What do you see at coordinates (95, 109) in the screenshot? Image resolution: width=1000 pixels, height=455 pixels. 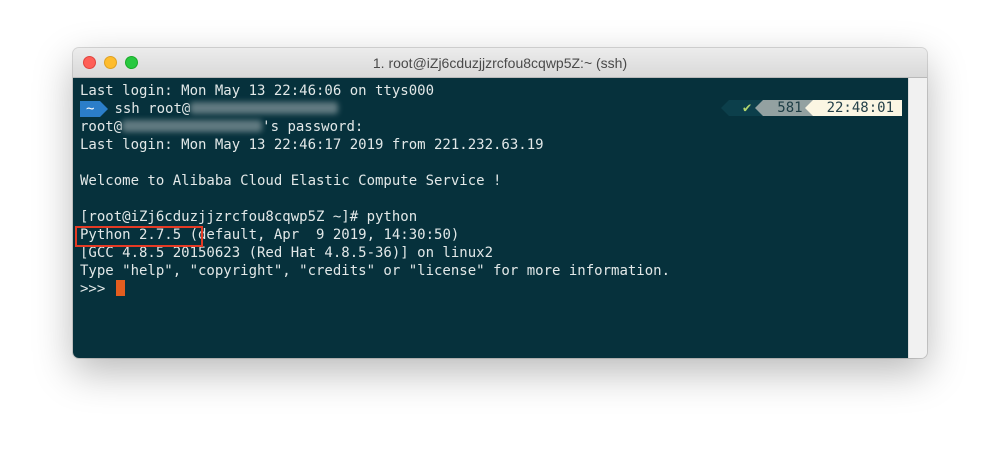 I see `prompt-directory: ~` at bounding box center [95, 109].